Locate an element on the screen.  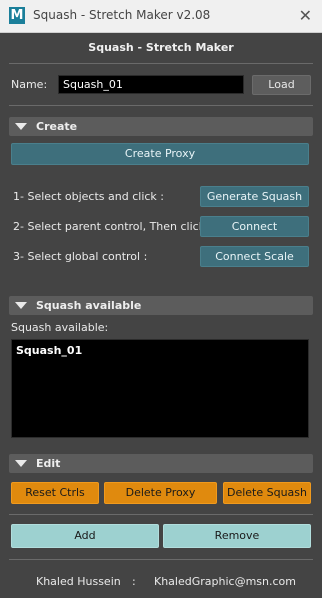
name-field is located at coordinates (151, 84).